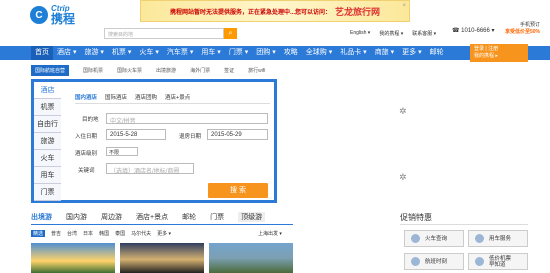  What do you see at coordinates (47, 107) in the screenshot?
I see `sidebar-item-flight: 机票` at bounding box center [47, 107].